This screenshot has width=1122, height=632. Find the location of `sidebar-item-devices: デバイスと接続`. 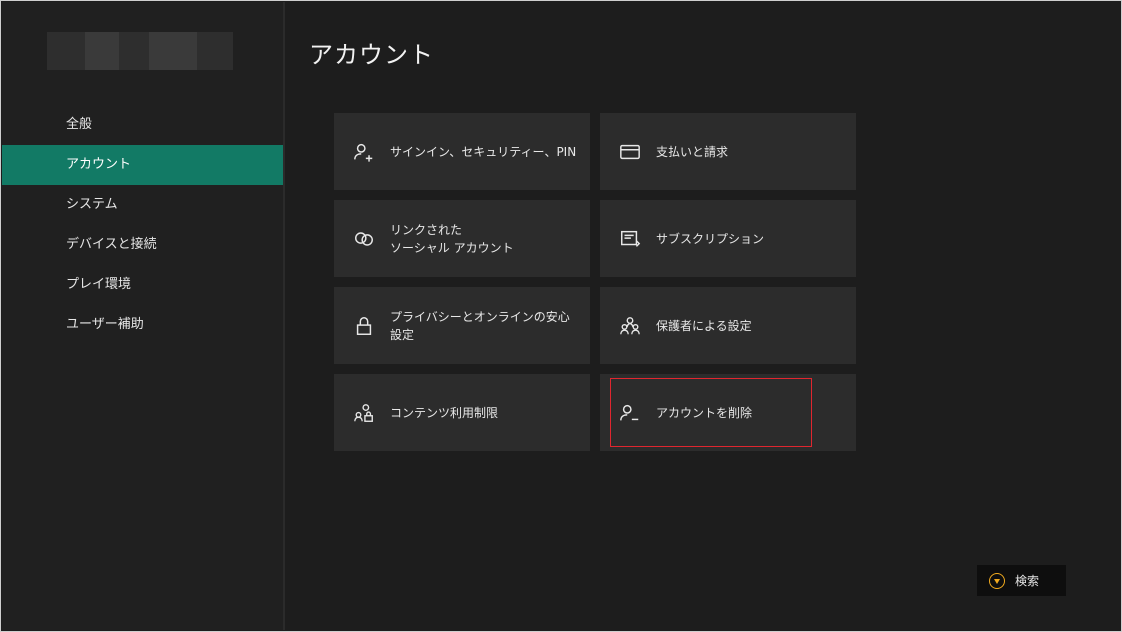

sidebar-item-devices: デバイスと接続 is located at coordinates (142, 245).